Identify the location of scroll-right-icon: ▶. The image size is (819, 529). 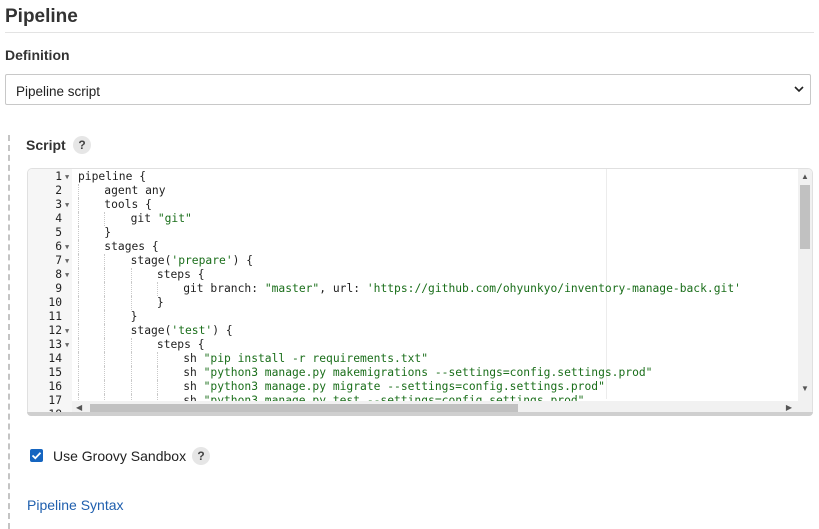
(789, 408).